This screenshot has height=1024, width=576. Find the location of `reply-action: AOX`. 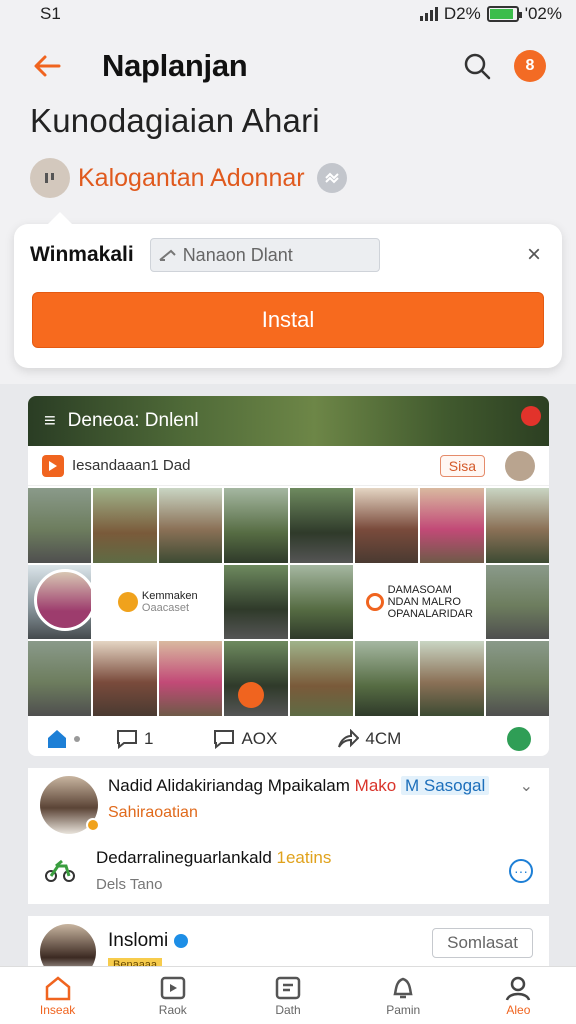

reply-action: AOX is located at coordinates (245, 739).